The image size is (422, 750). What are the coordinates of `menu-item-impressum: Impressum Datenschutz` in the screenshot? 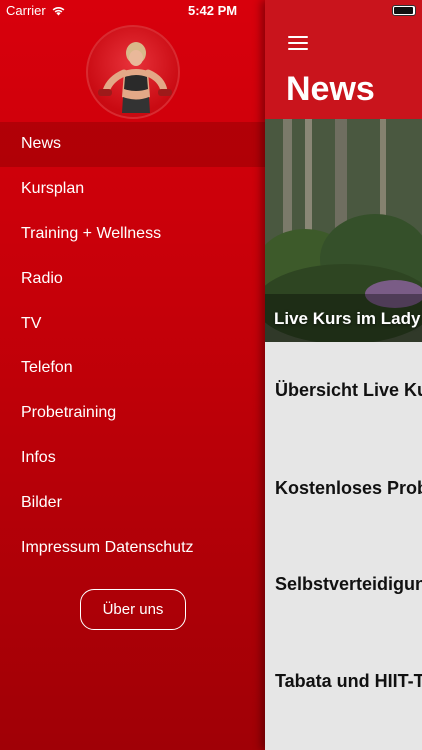 It's located at (132, 547).